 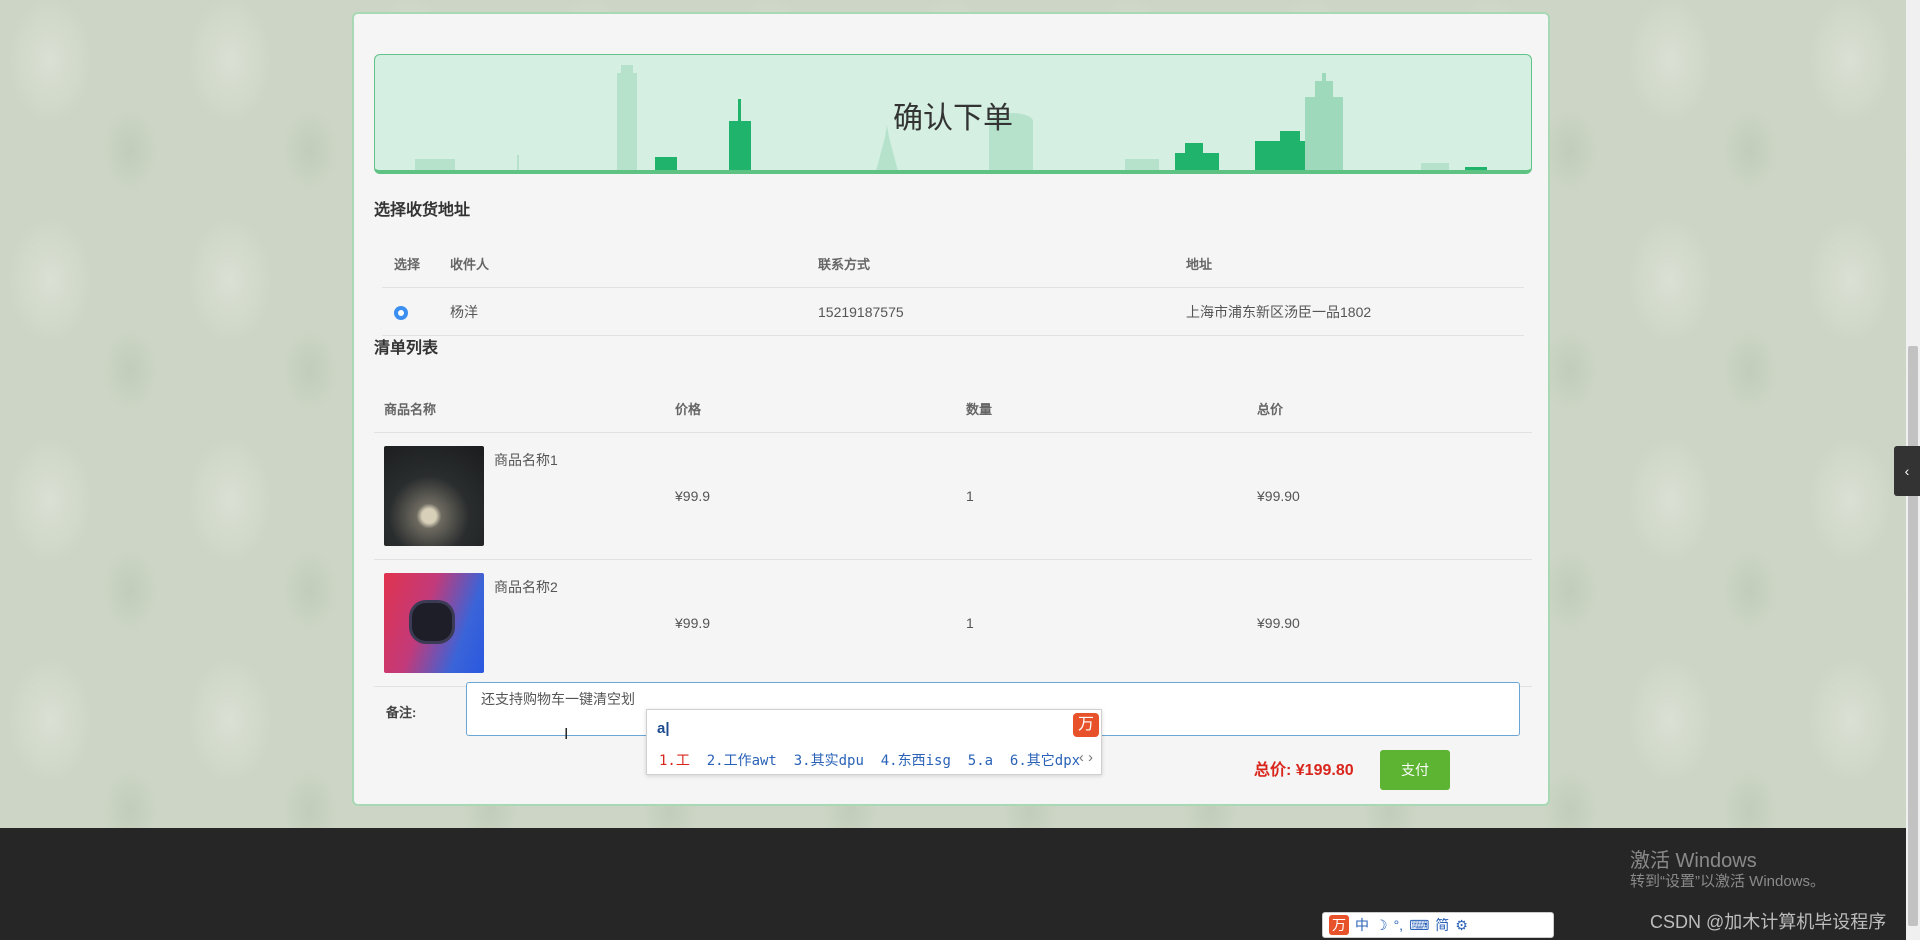 I want to click on product-name: 商品名称2, so click(x=526, y=587).